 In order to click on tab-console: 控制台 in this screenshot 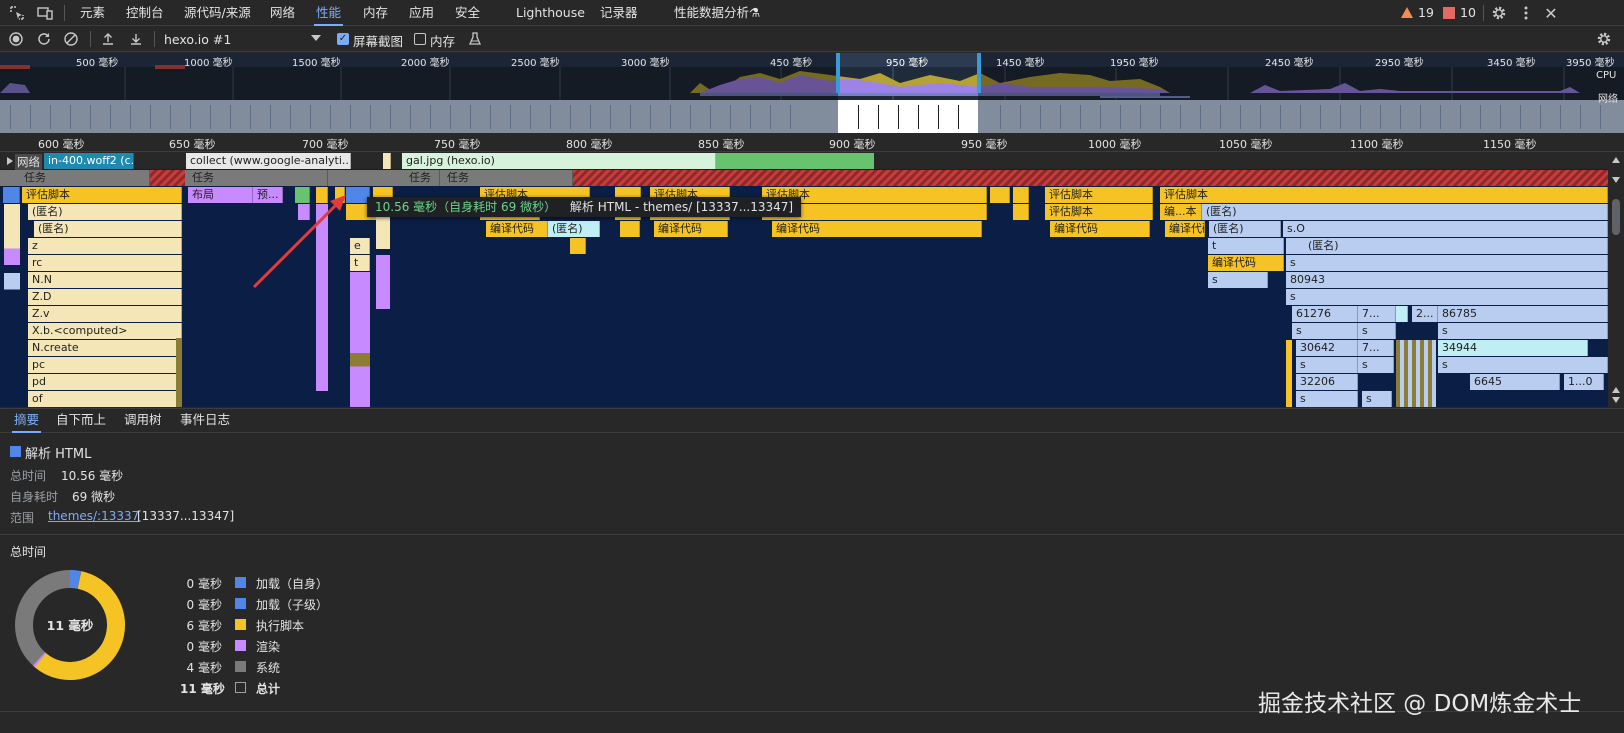, I will do `click(145, 13)`.